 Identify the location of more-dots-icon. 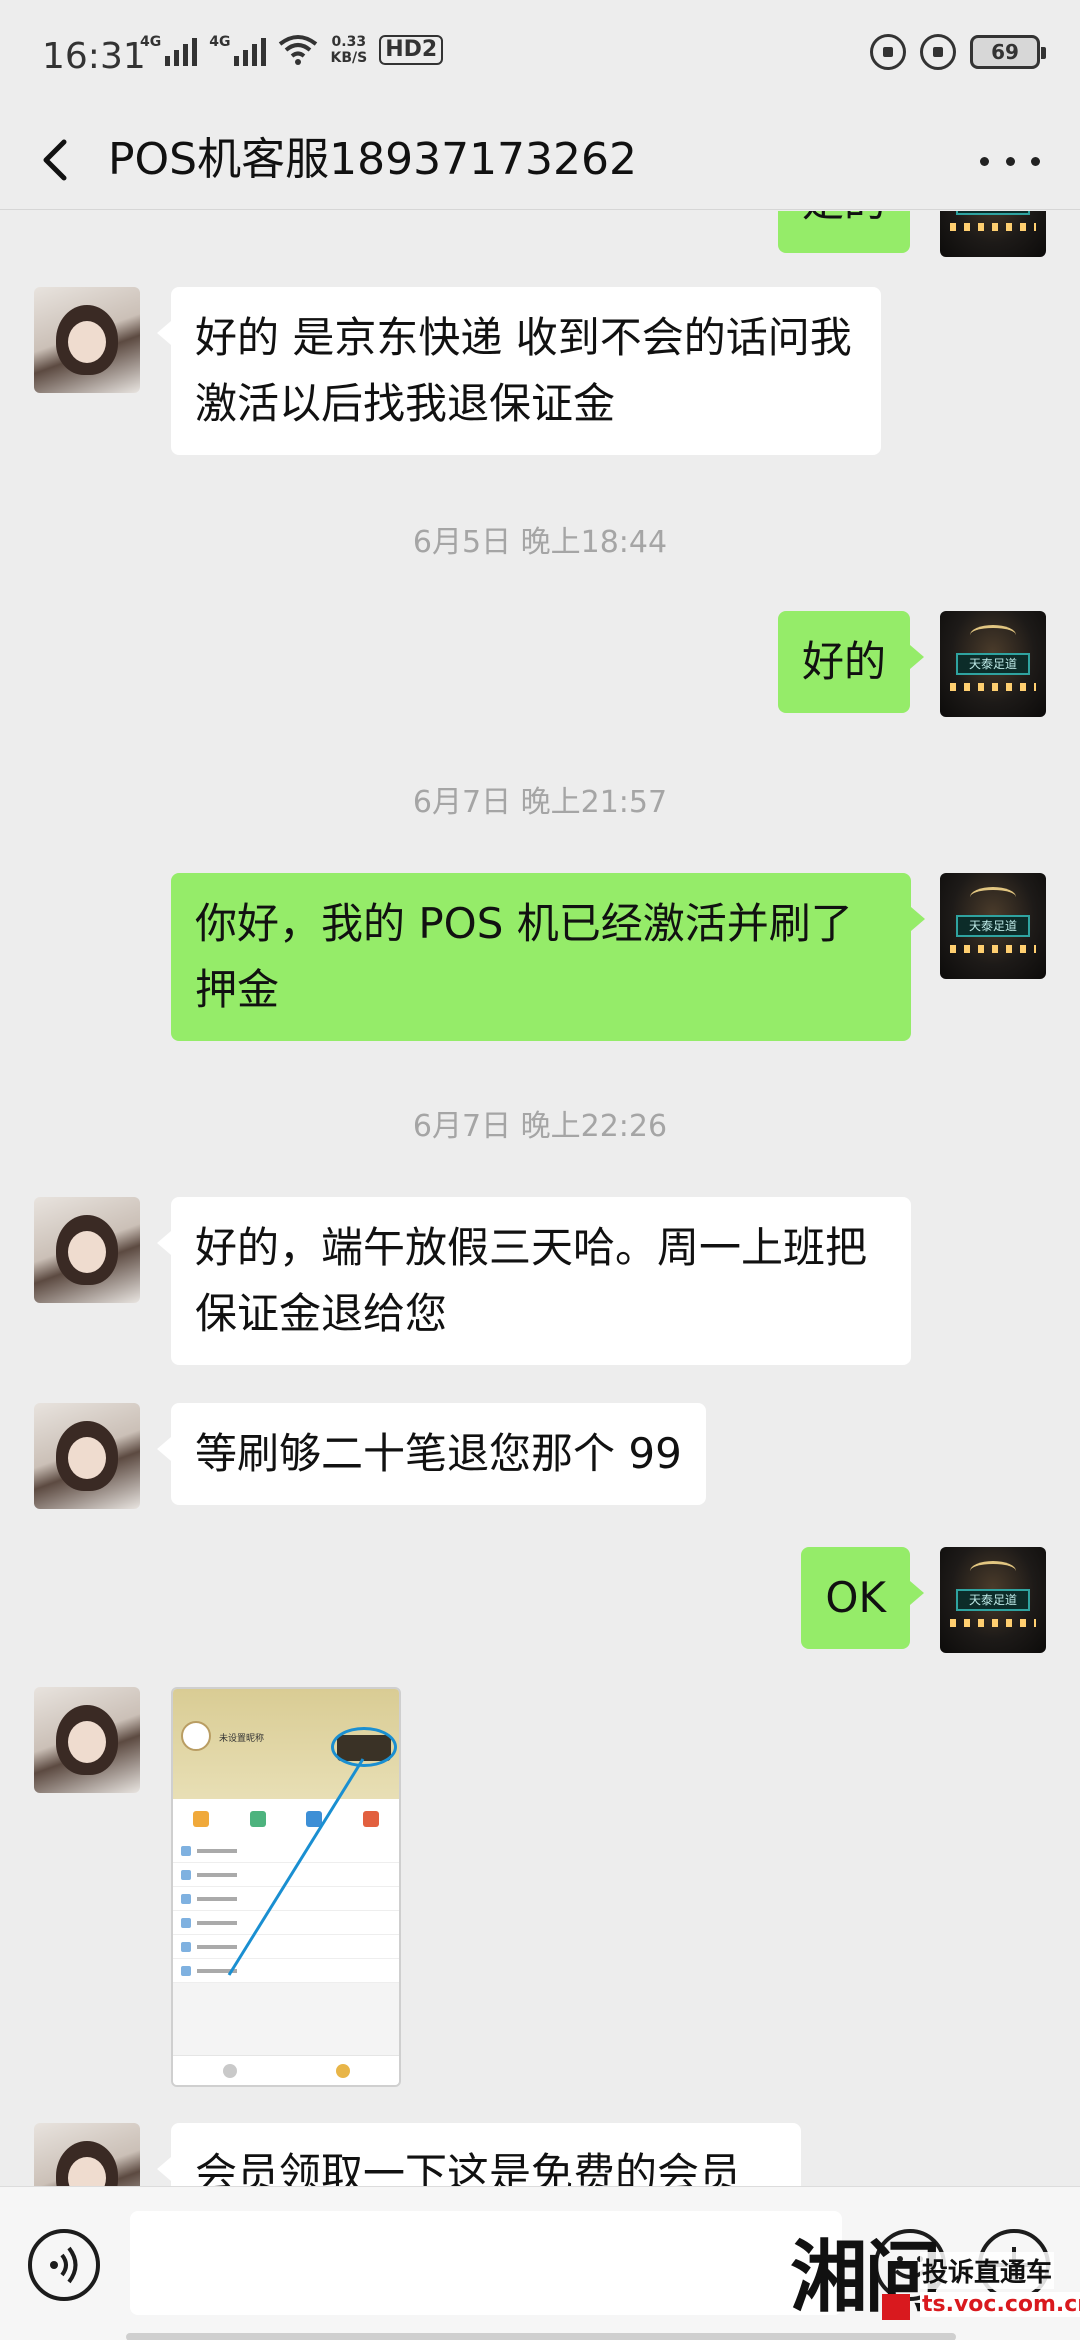
(984, 161).